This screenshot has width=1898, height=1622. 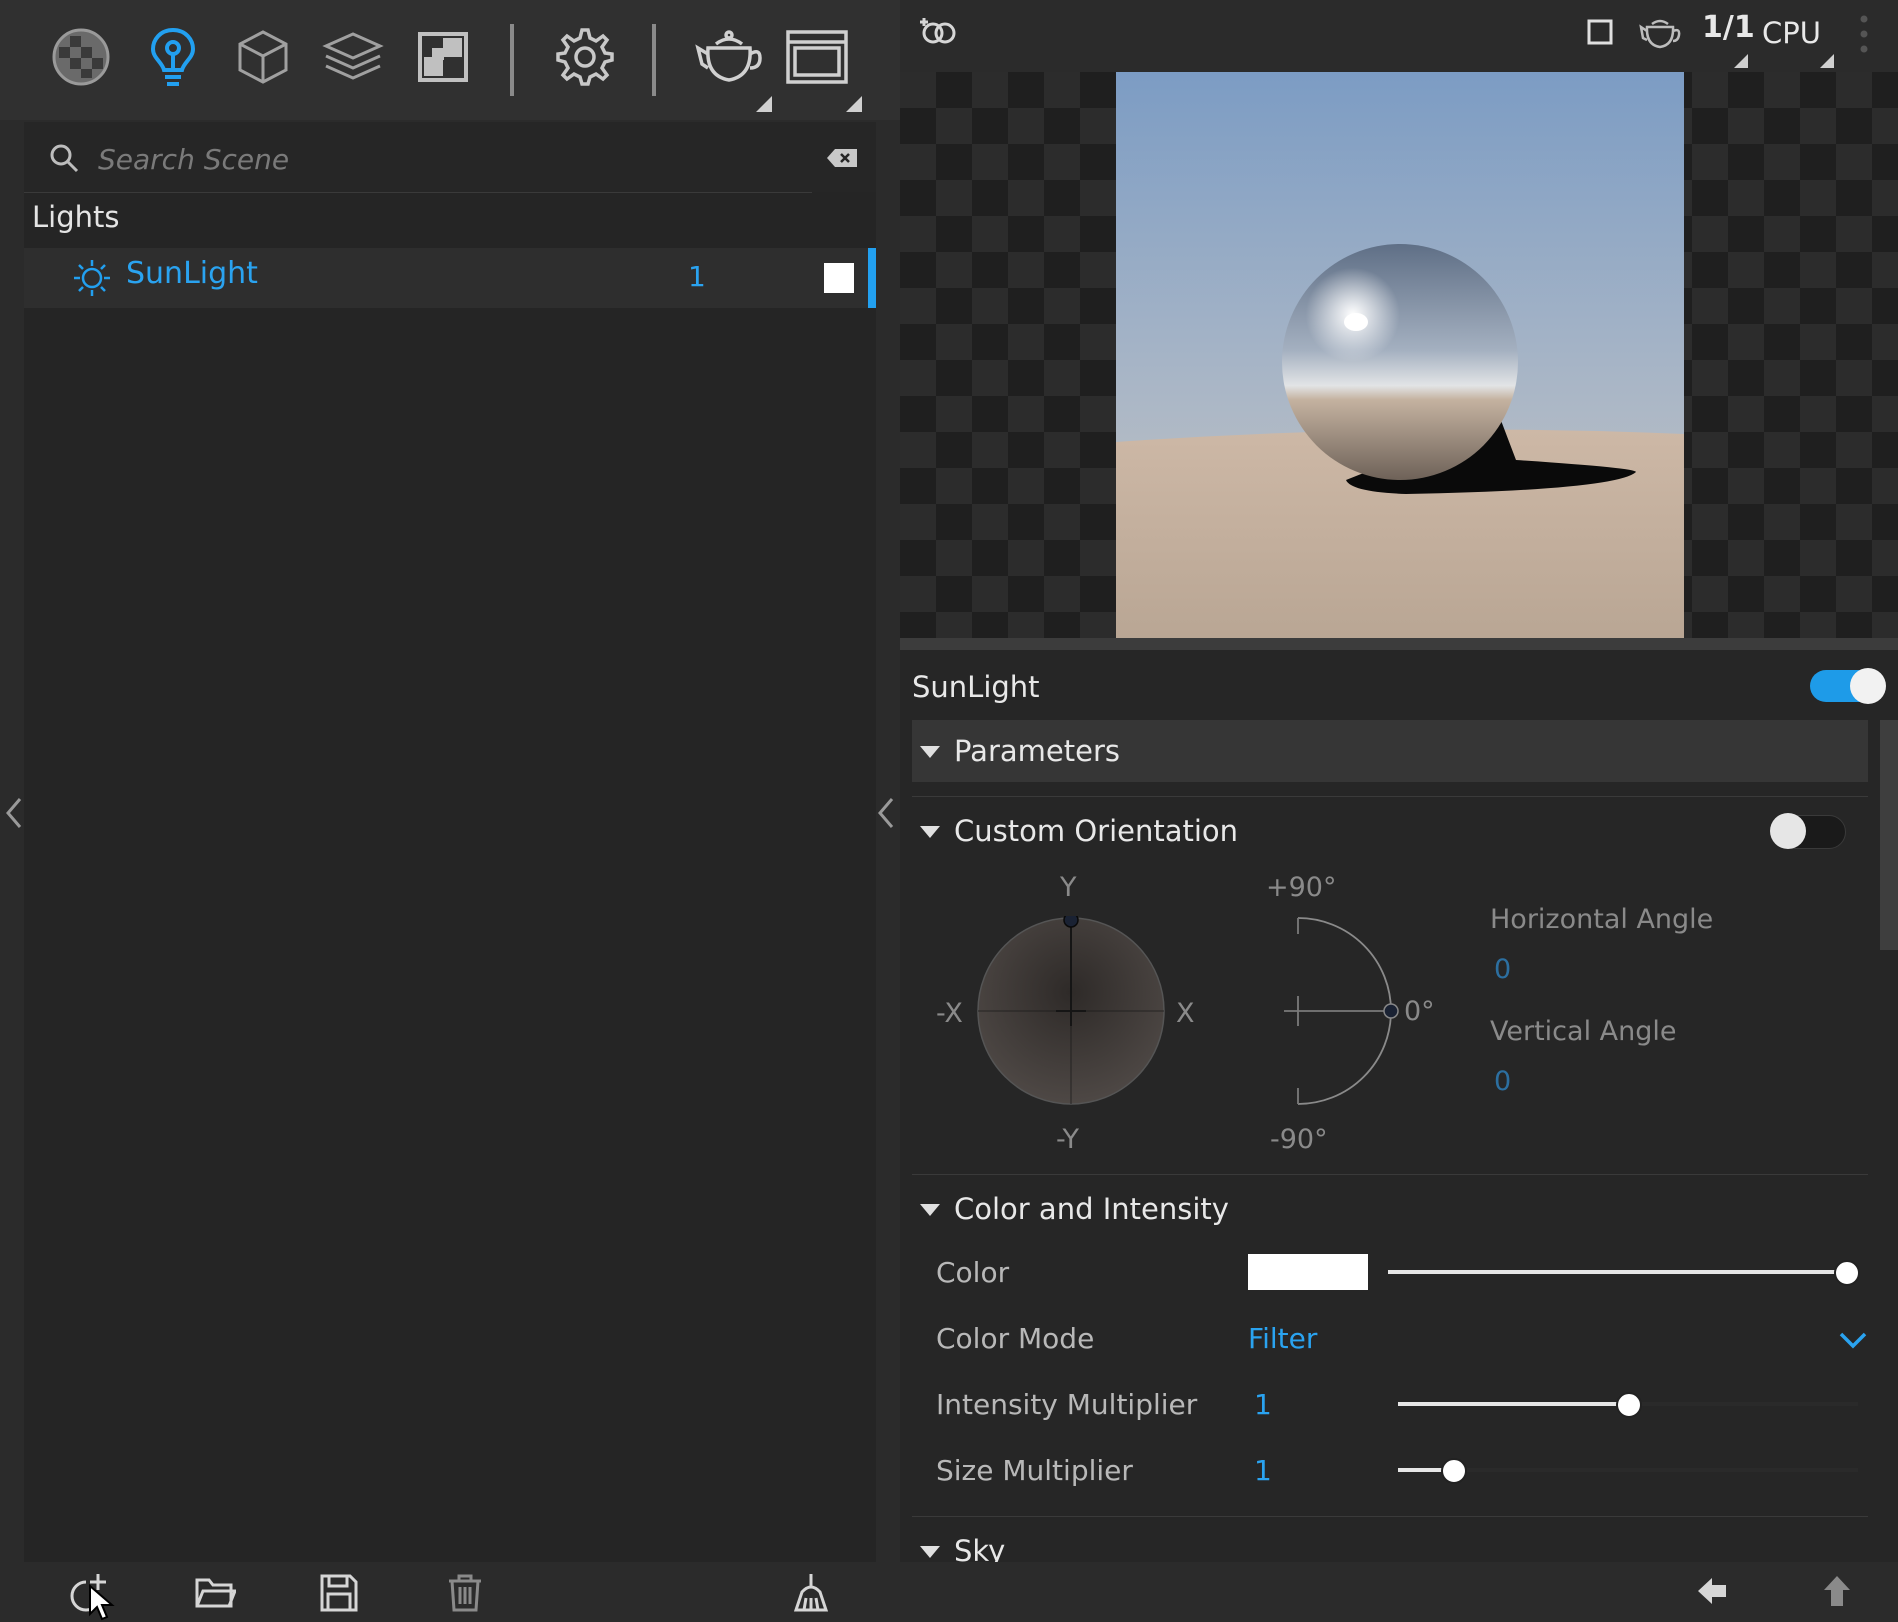 What do you see at coordinates (1728, 27) in the screenshot?
I see `resolution-ratio: 1/1` at bounding box center [1728, 27].